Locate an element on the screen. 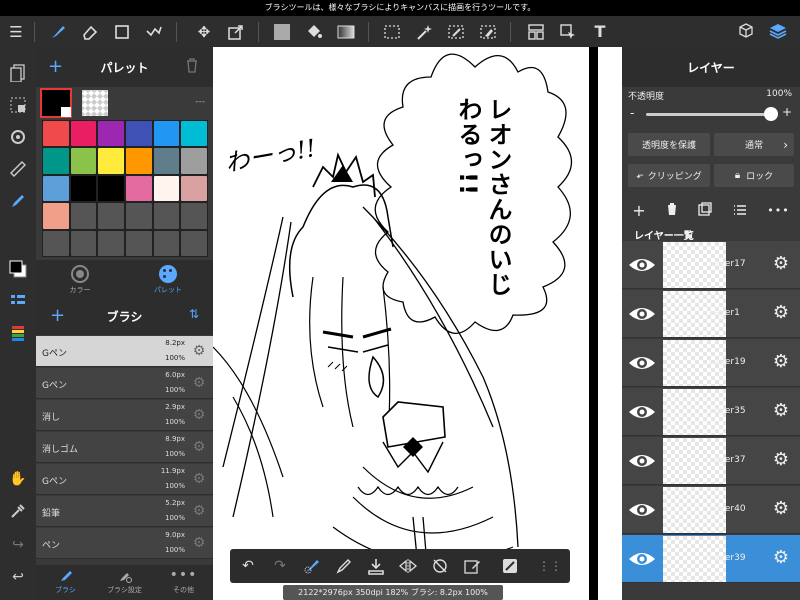 The height and width of the screenshot is (600, 800). duplicate-layer-icon is located at coordinates (705, 210).